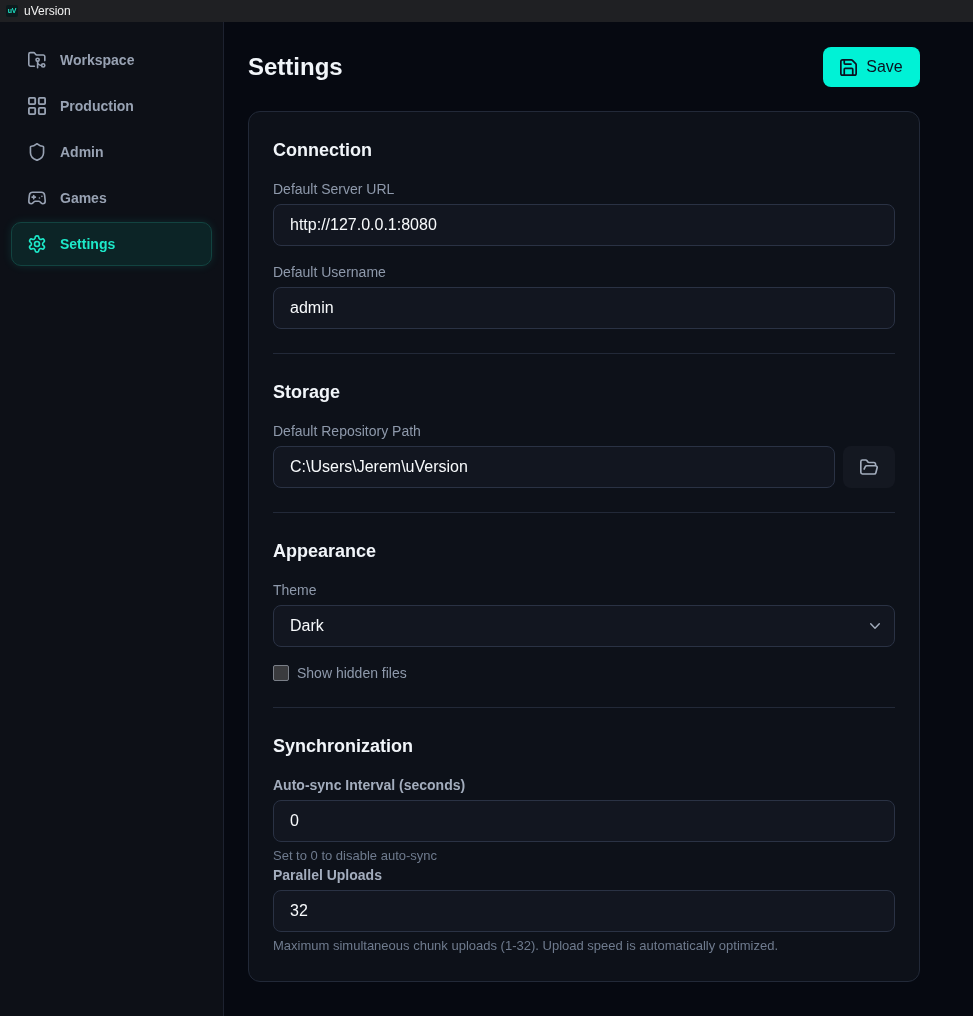  What do you see at coordinates (584, 821) in the screenshot?
I see `number-field: 0` at bounding box center [584, 821].